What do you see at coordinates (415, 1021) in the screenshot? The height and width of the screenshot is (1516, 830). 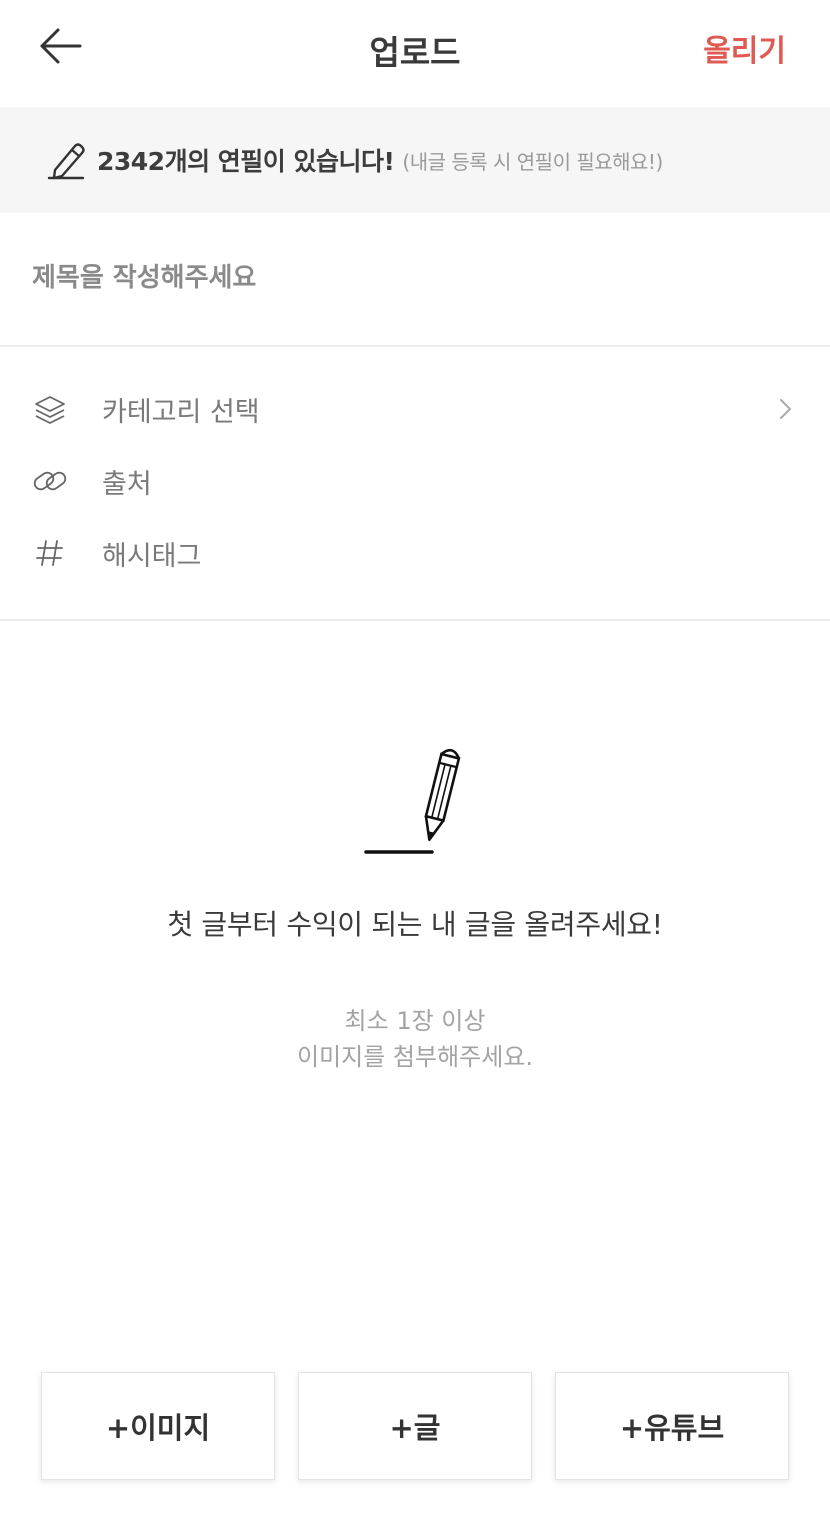 I see `hint-line-1: 최소 1장 이상` at bounding box center [415, 1021].